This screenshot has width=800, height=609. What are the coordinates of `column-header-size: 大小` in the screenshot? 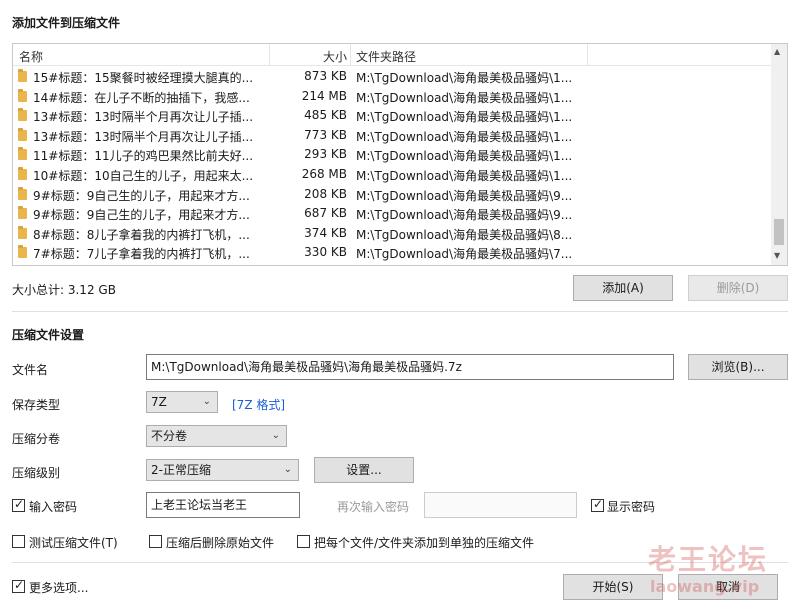 It's located at (335, 56).